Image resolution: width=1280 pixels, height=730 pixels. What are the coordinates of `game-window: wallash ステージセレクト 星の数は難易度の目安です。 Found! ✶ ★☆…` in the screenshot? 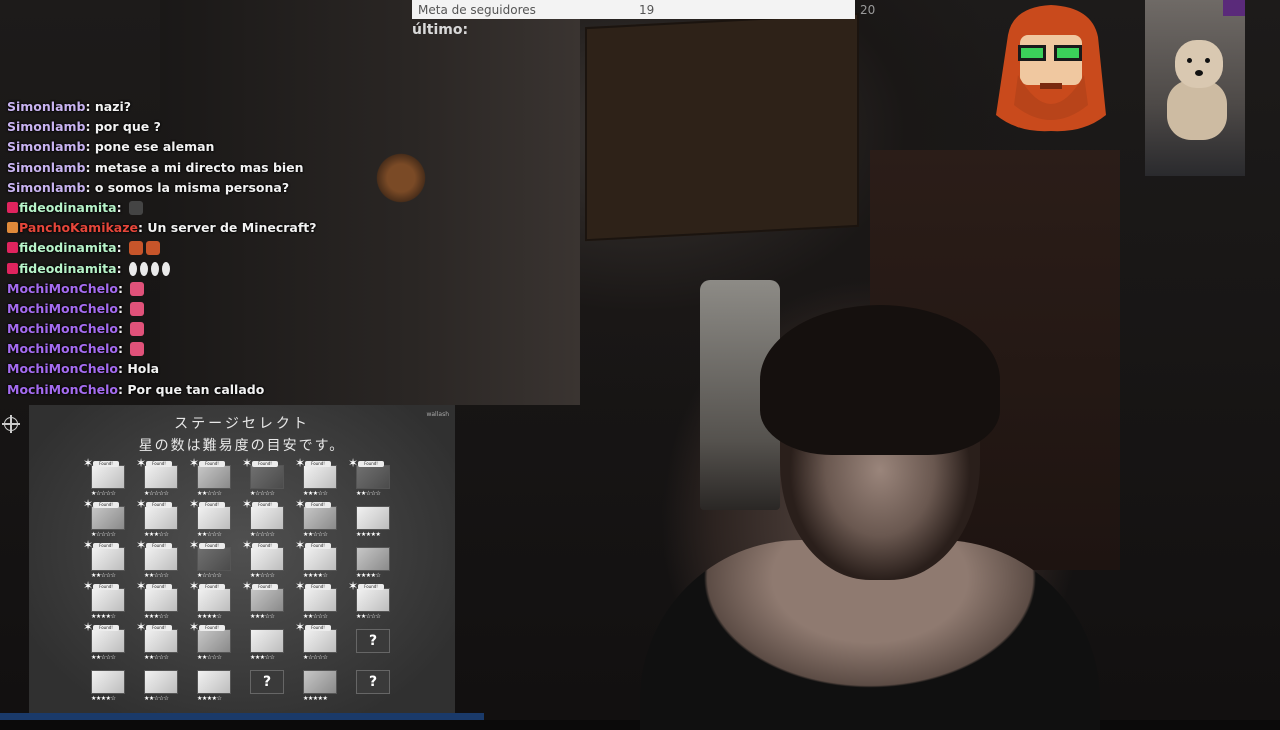 It's located at (242, 562).